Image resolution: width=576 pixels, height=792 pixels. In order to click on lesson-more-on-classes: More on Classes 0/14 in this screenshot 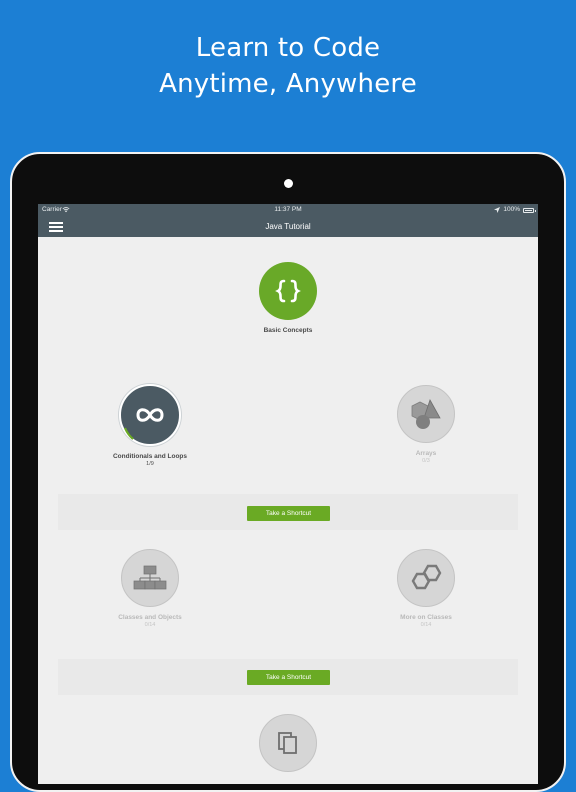, I will do `click(426, 589)`.